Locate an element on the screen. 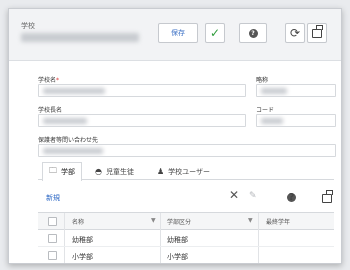 This screenshot has width=350, height=270. tab-school-users: ♟ 学校ユーザー is located at coordinates (183, 171).